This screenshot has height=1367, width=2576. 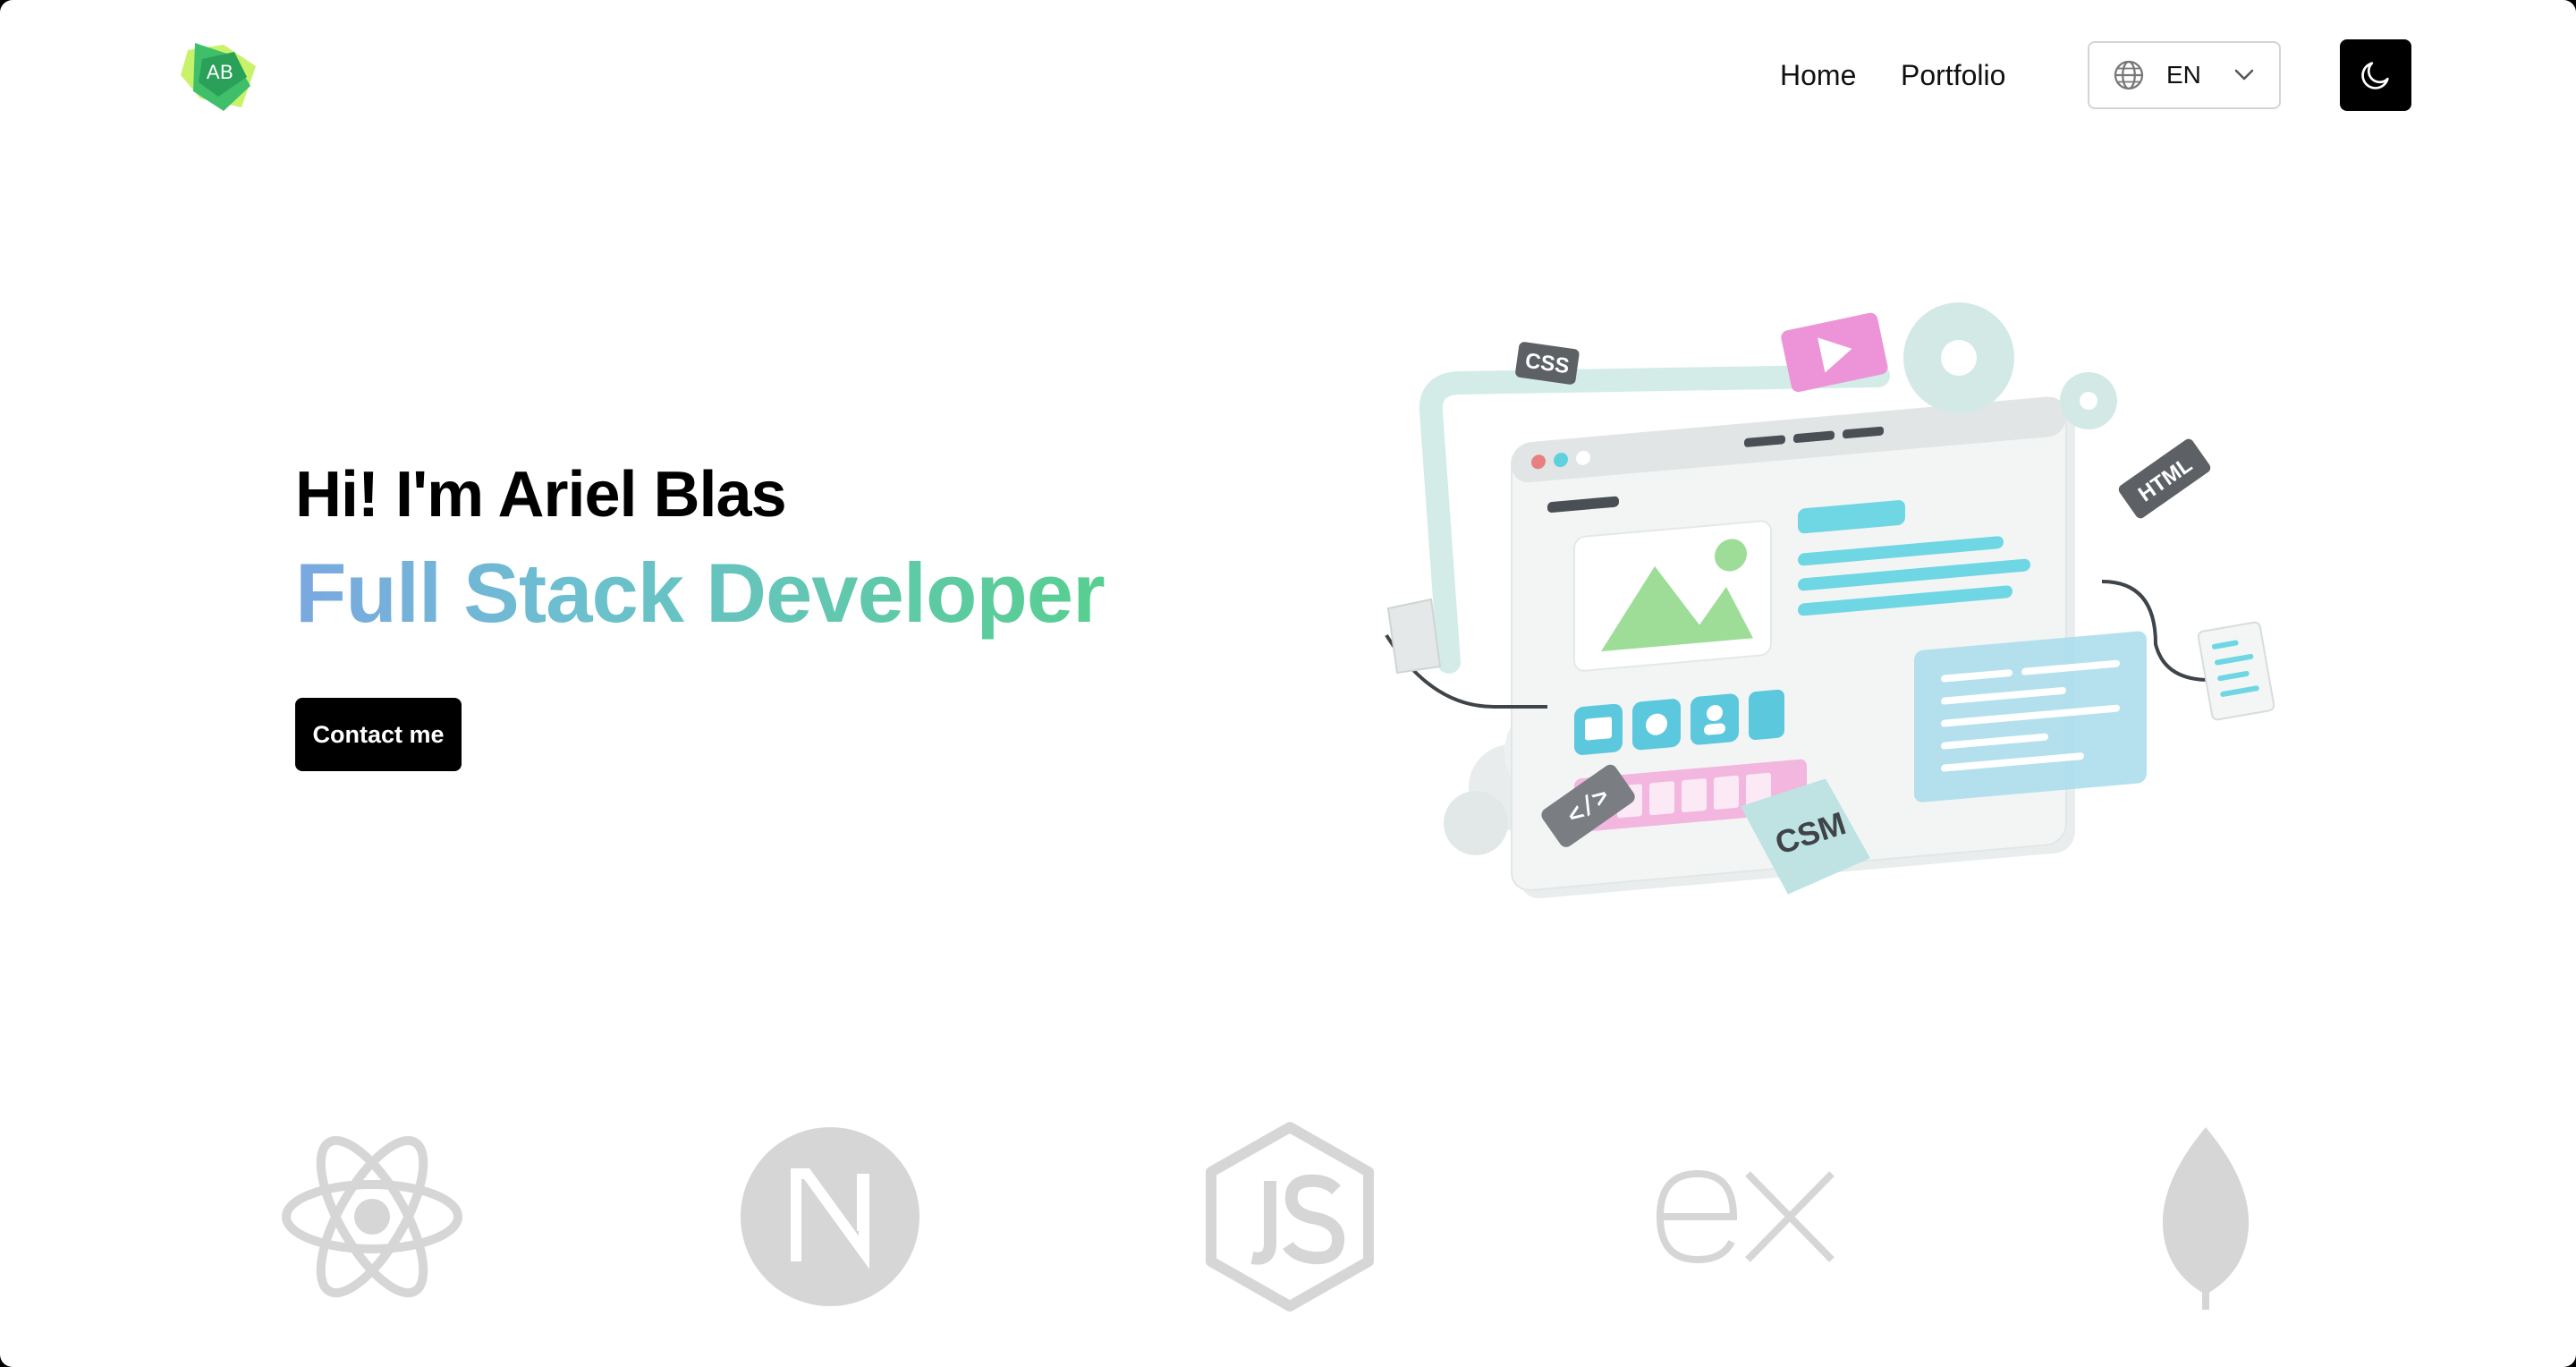 I want to click on logo: AB, so click(x=219, y=76).